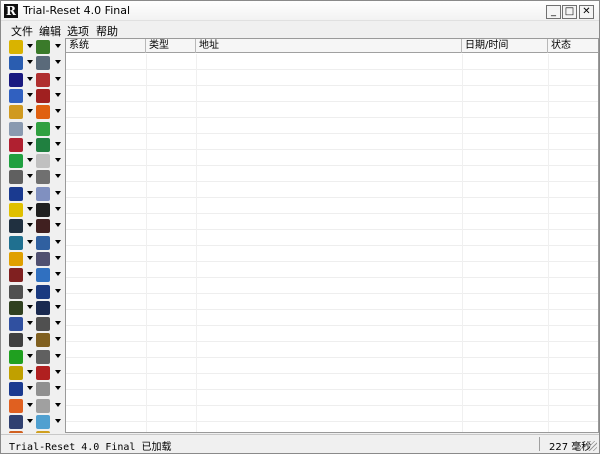 The image size is (600, 454). Describe the element at coordinates (569, 12) in the screenshot. I see `maximize-button: □` at that location.